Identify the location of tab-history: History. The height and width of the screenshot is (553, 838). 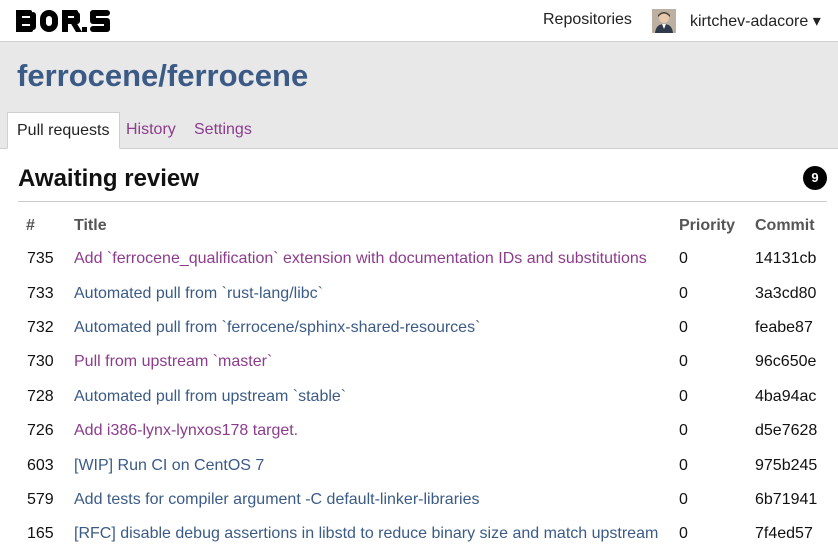
(151, 130).